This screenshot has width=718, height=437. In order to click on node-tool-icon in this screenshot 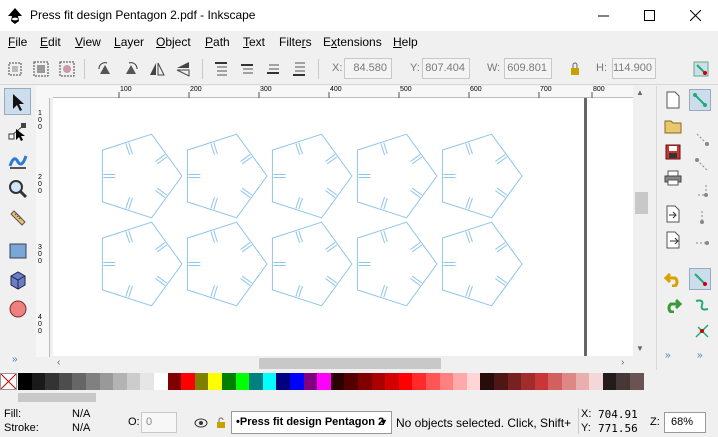, I will do `click(17, 130)`.